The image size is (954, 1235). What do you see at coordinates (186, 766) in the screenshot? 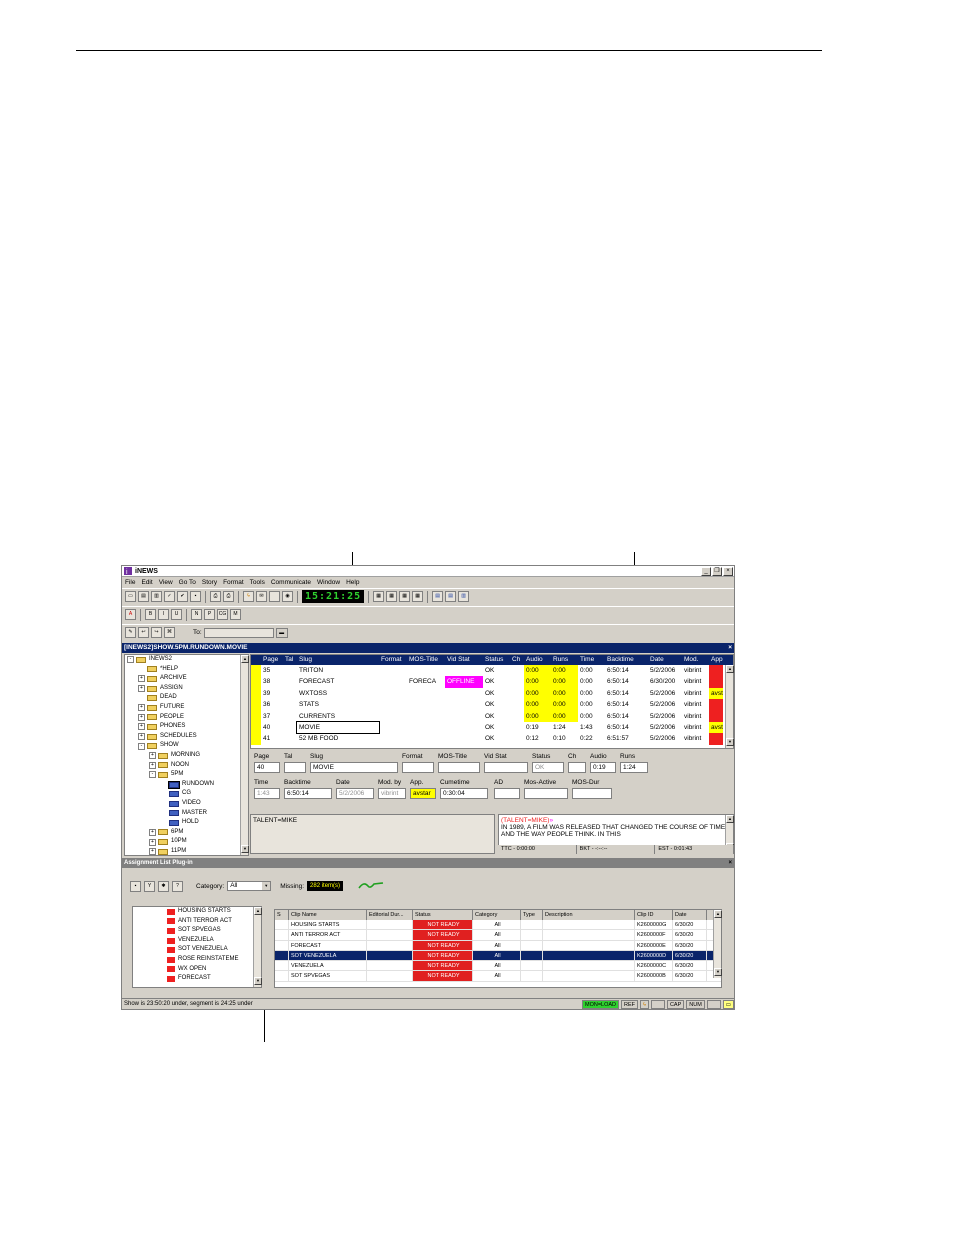
I see `tree-item: + NOON` at bounding box center [186, 766].